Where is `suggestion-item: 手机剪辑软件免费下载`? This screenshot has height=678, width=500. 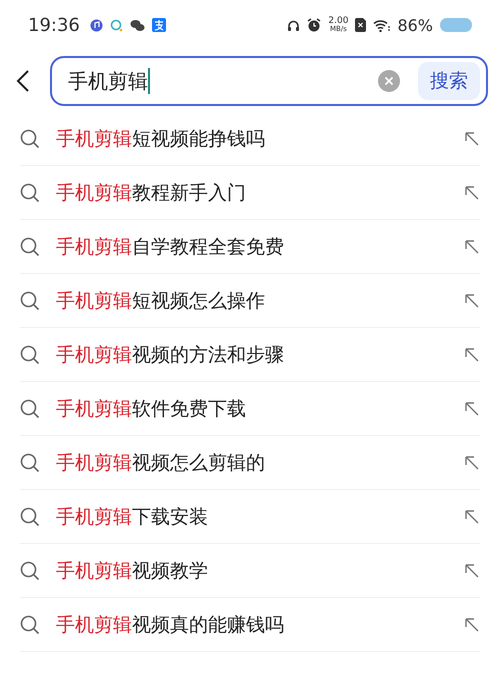 suggestion-item: 手机剪辑软件免费下载 is located at coordinates (252, 409).